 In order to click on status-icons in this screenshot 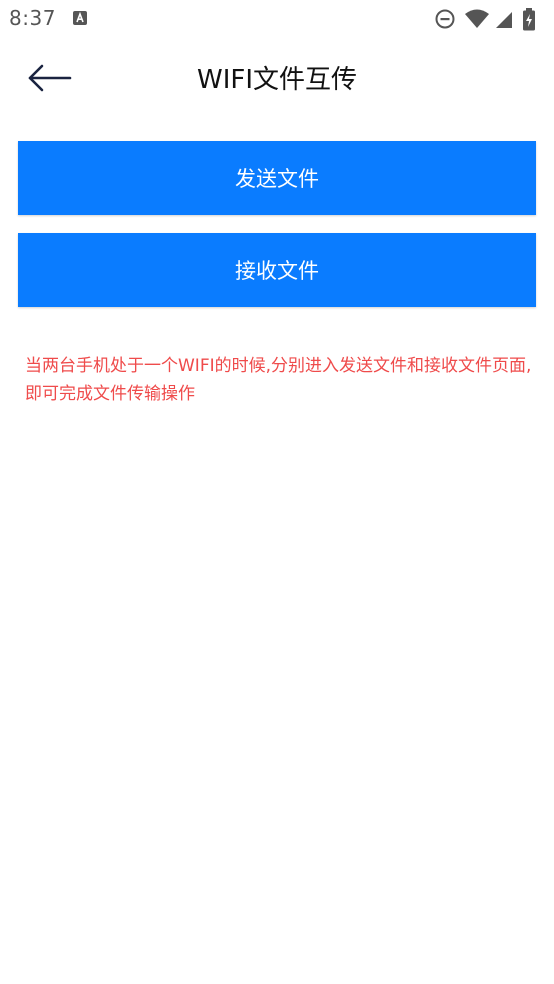, I will do `click(489, 19)`.